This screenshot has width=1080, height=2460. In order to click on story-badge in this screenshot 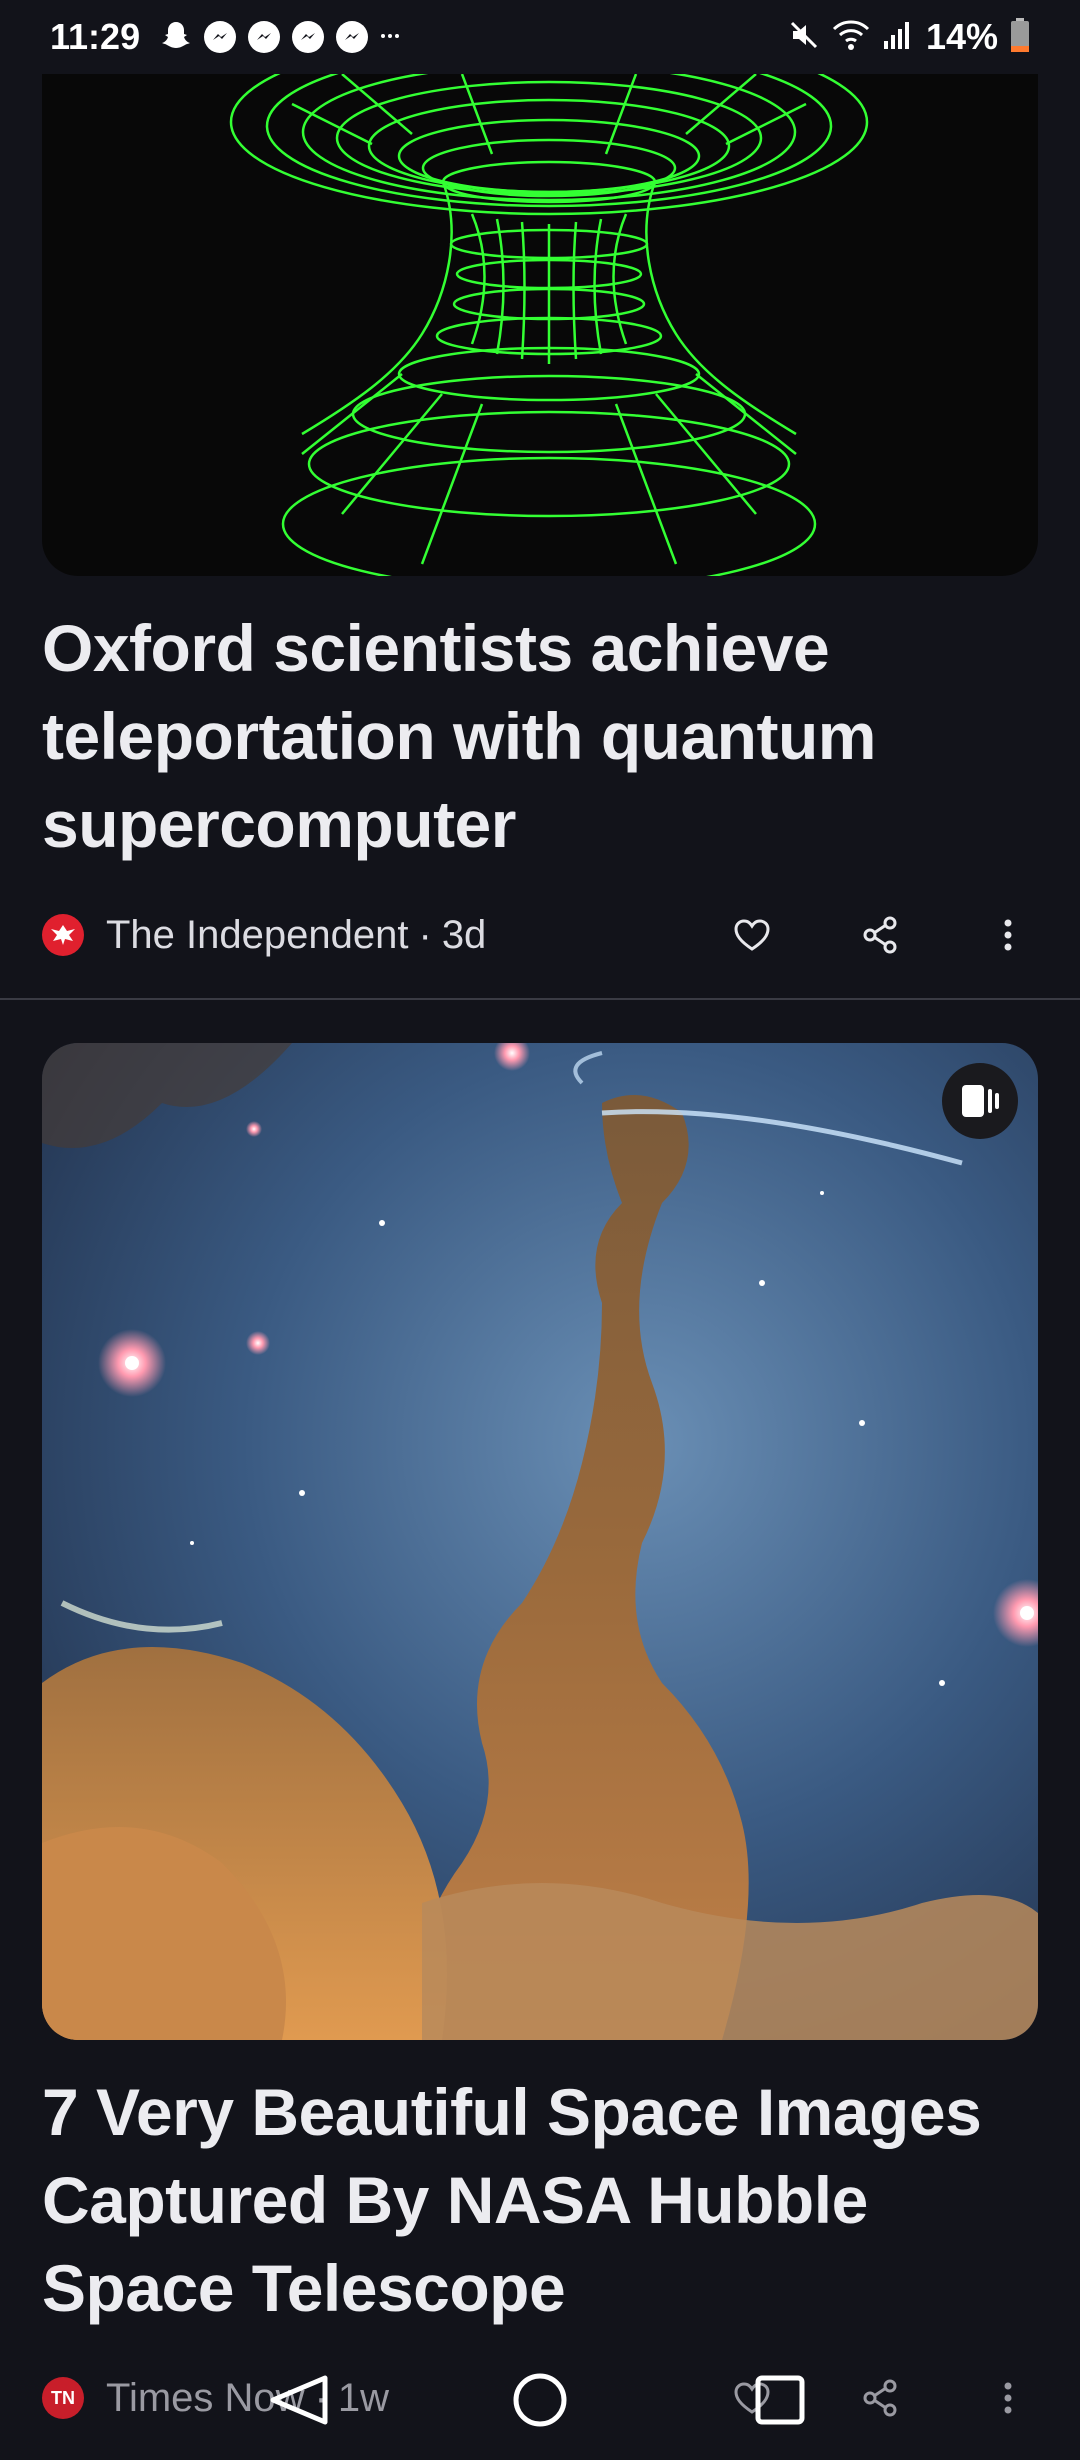, I will do `click(980, 1101)`.